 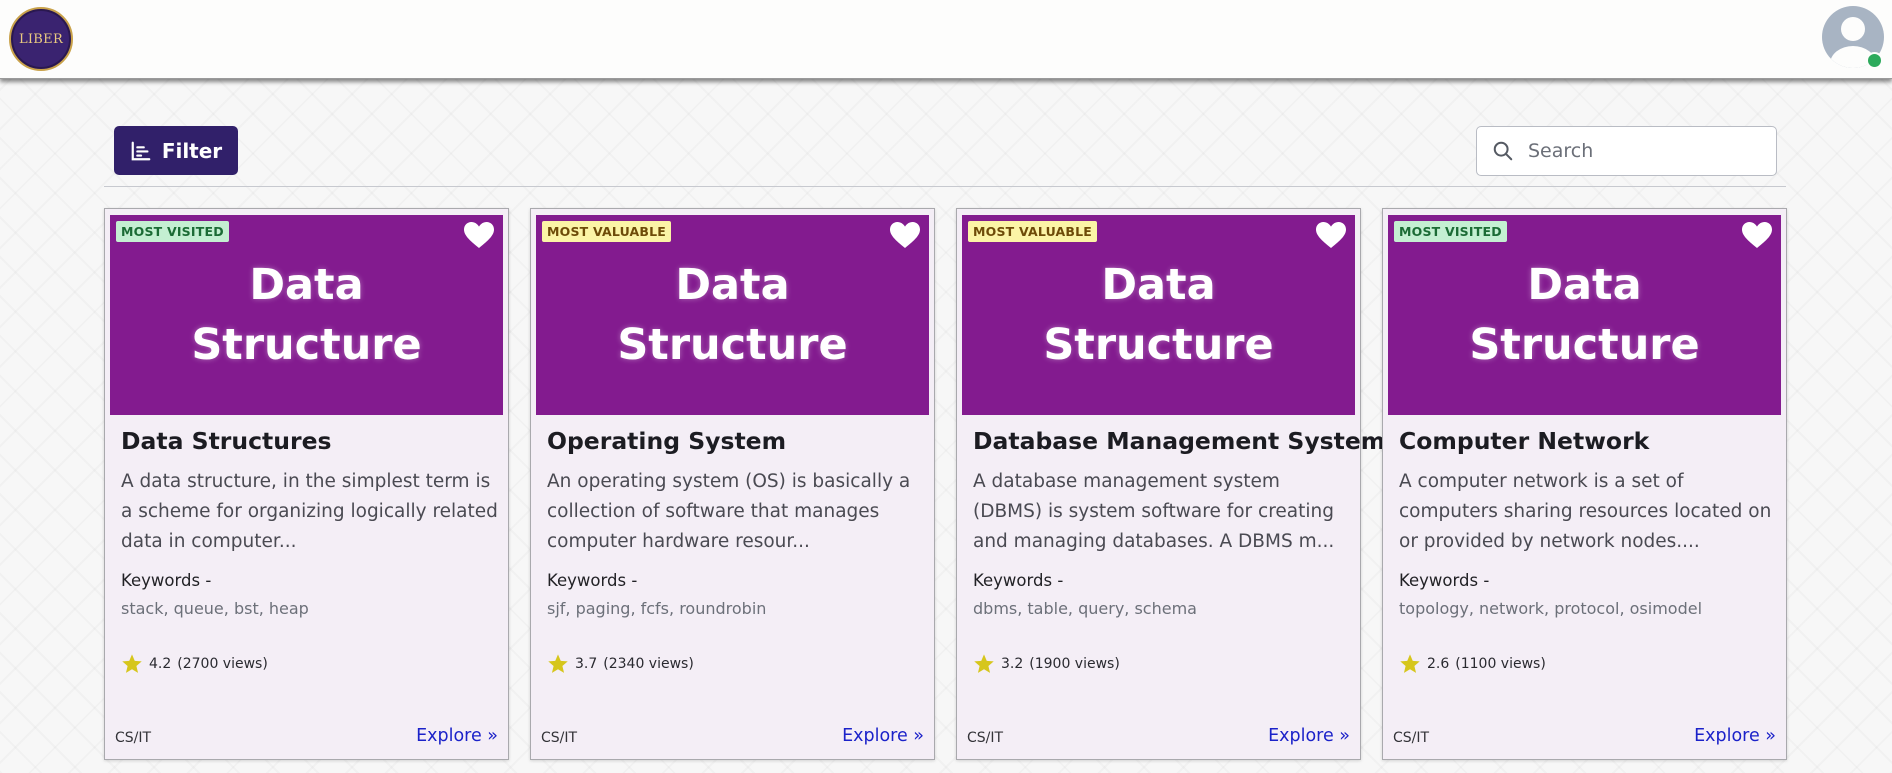 What do you see at coordinates (1874, 60) in the screenshot?
I see `online-status-dot` at bounding box center [1874, 60].